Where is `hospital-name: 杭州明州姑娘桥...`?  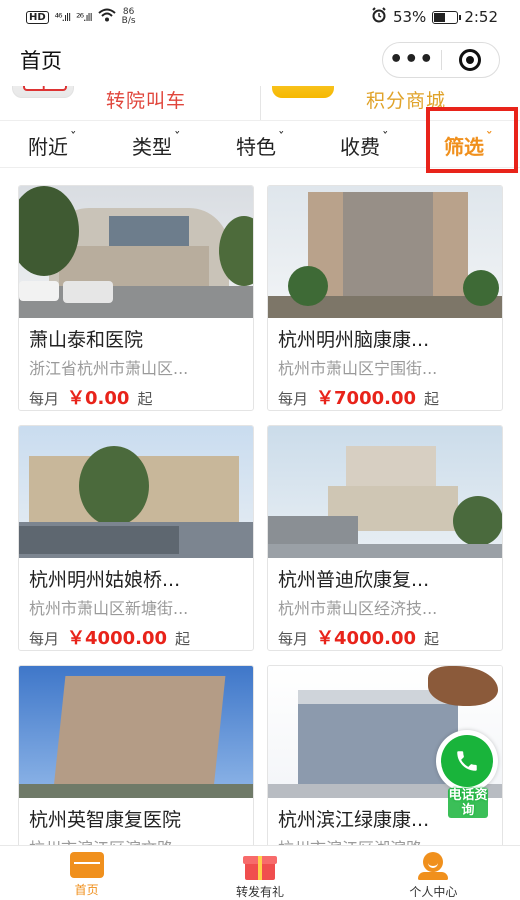
hospital-name: 杭州明州姑娘桥... is located at coordinates (105, 580).